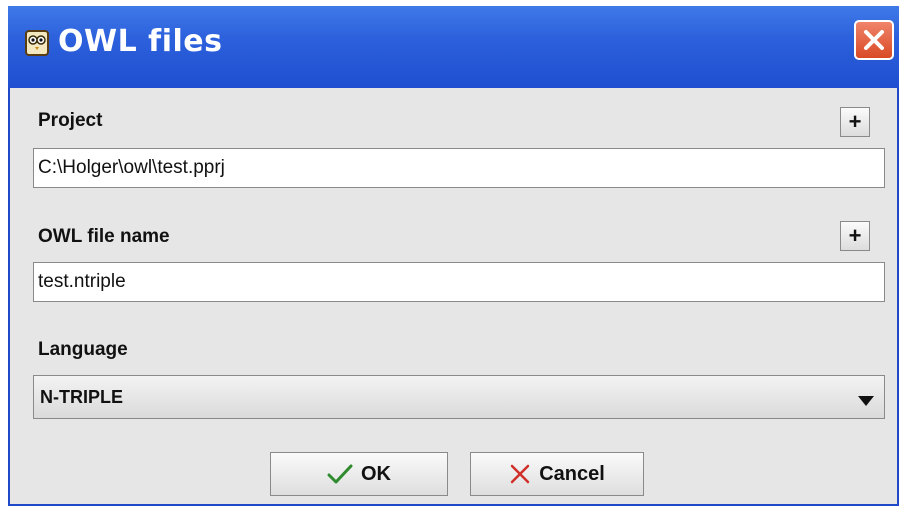 The image size is (900, 511). Describe the element at coordinates (140, 41) in the screenshot. I see `window-title: OWL files` at that location.